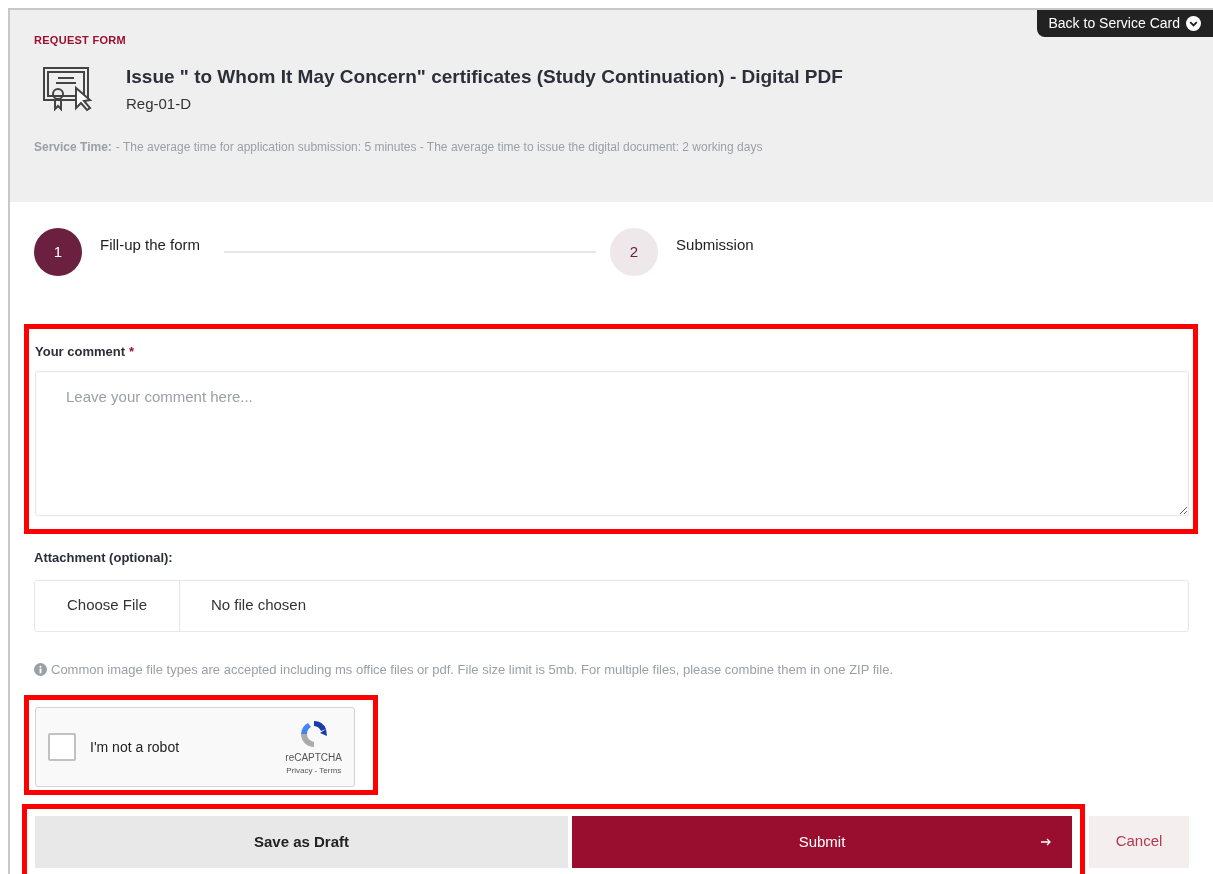 This screenshot has width=1213, height=874. What do you see at coordinates (439, 147) in the screenshot?
I see `service-time-text: - The average time for application submission: 5 minutes - The average time to issue the digital document: 2 working days` at bounding box center [439, 147].